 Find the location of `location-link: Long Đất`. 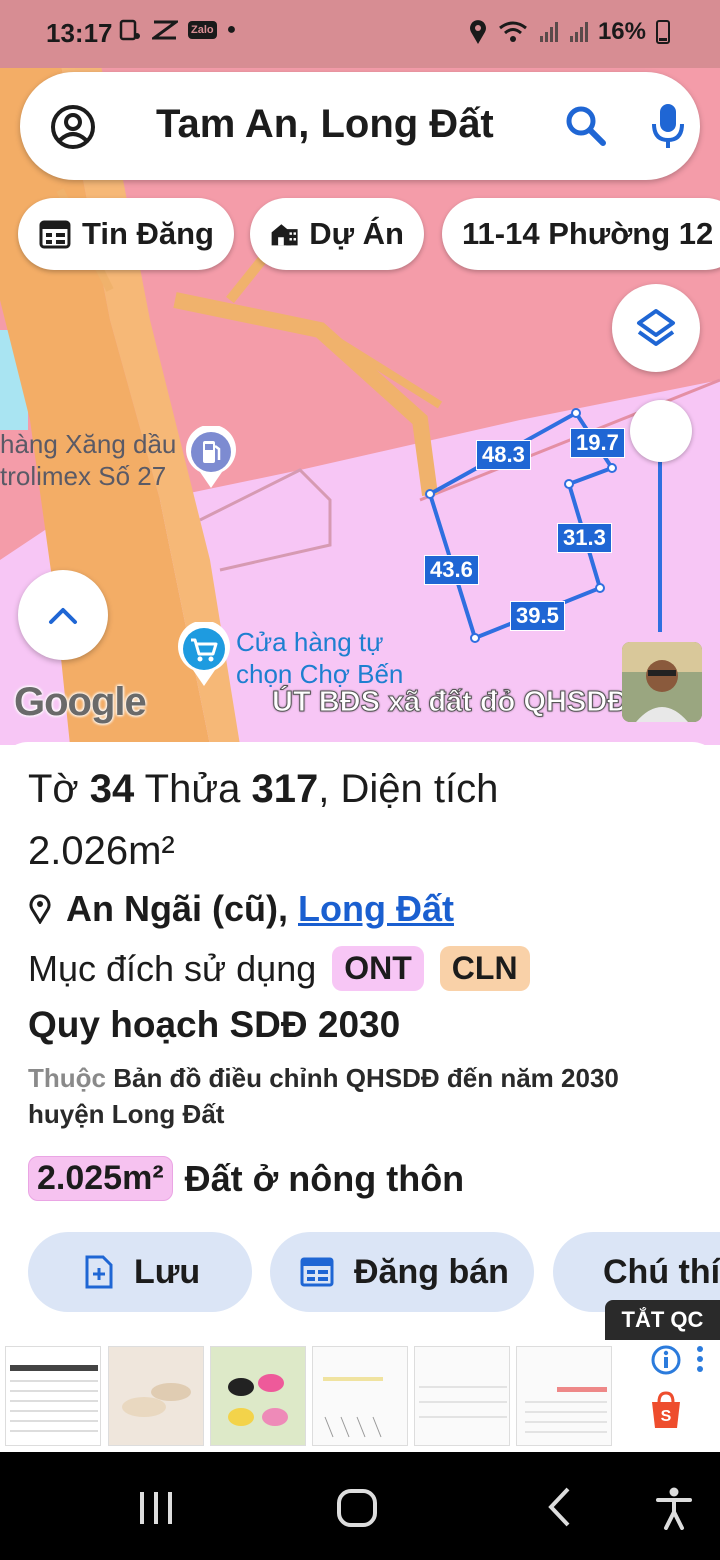

location-link: Long Đất is located at coordinates (376, 908).